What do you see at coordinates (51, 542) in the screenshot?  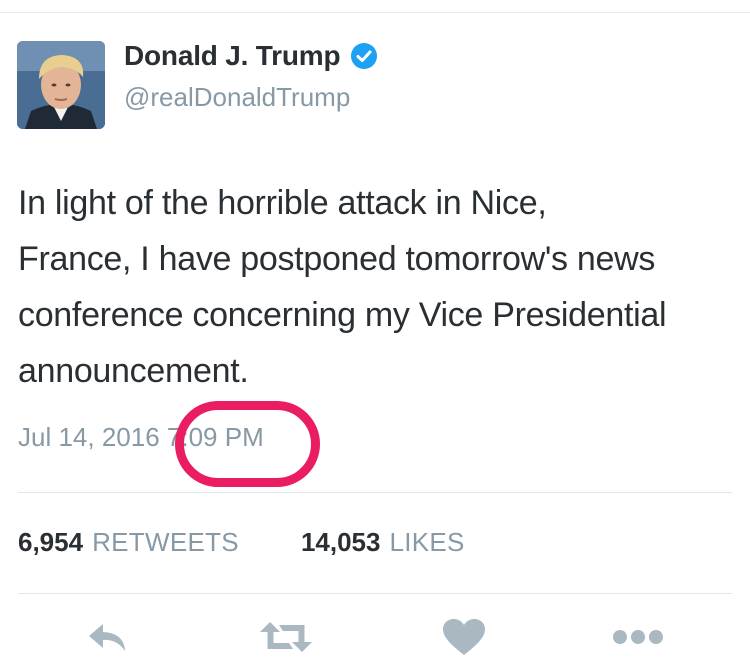 I see `retweets-count: 6,954` at bounding box center [51, 542].